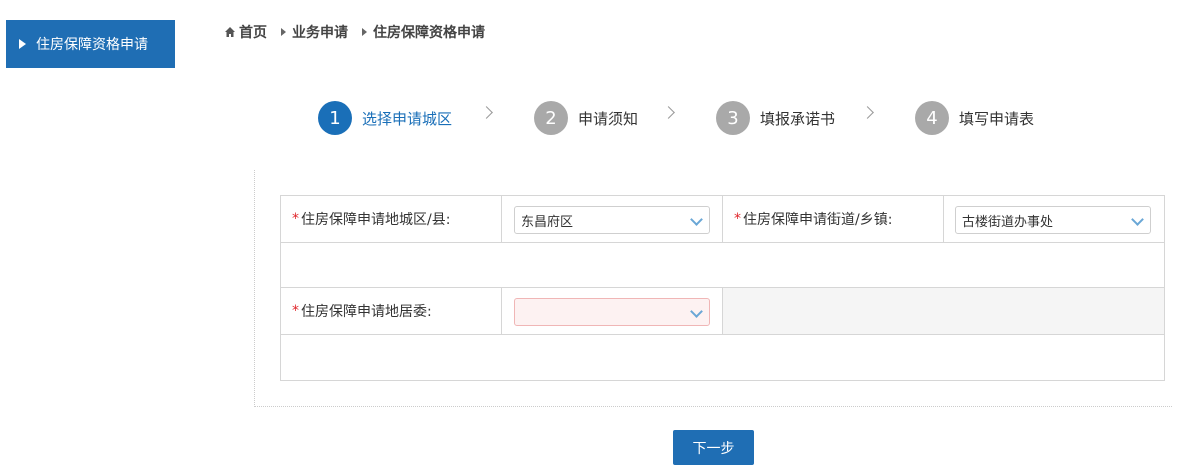 The image size is (1200, 473). Describe the element at coordinates (932, 118) in the screenshot. I see `step-number: 4` at that location.